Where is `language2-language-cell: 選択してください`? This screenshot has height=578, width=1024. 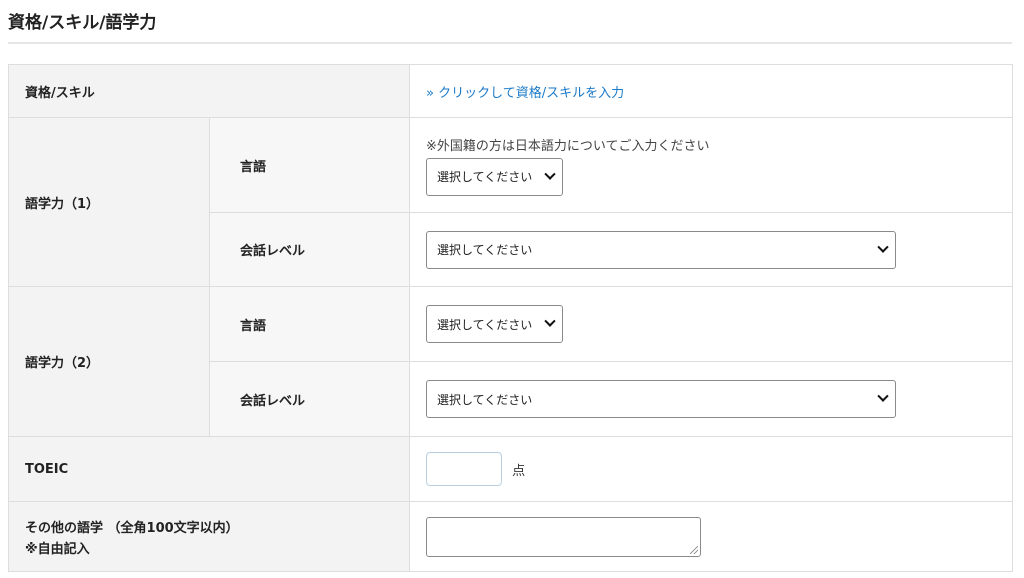
language2-language-cell: 選択してください is located at coordinates (711, 324).